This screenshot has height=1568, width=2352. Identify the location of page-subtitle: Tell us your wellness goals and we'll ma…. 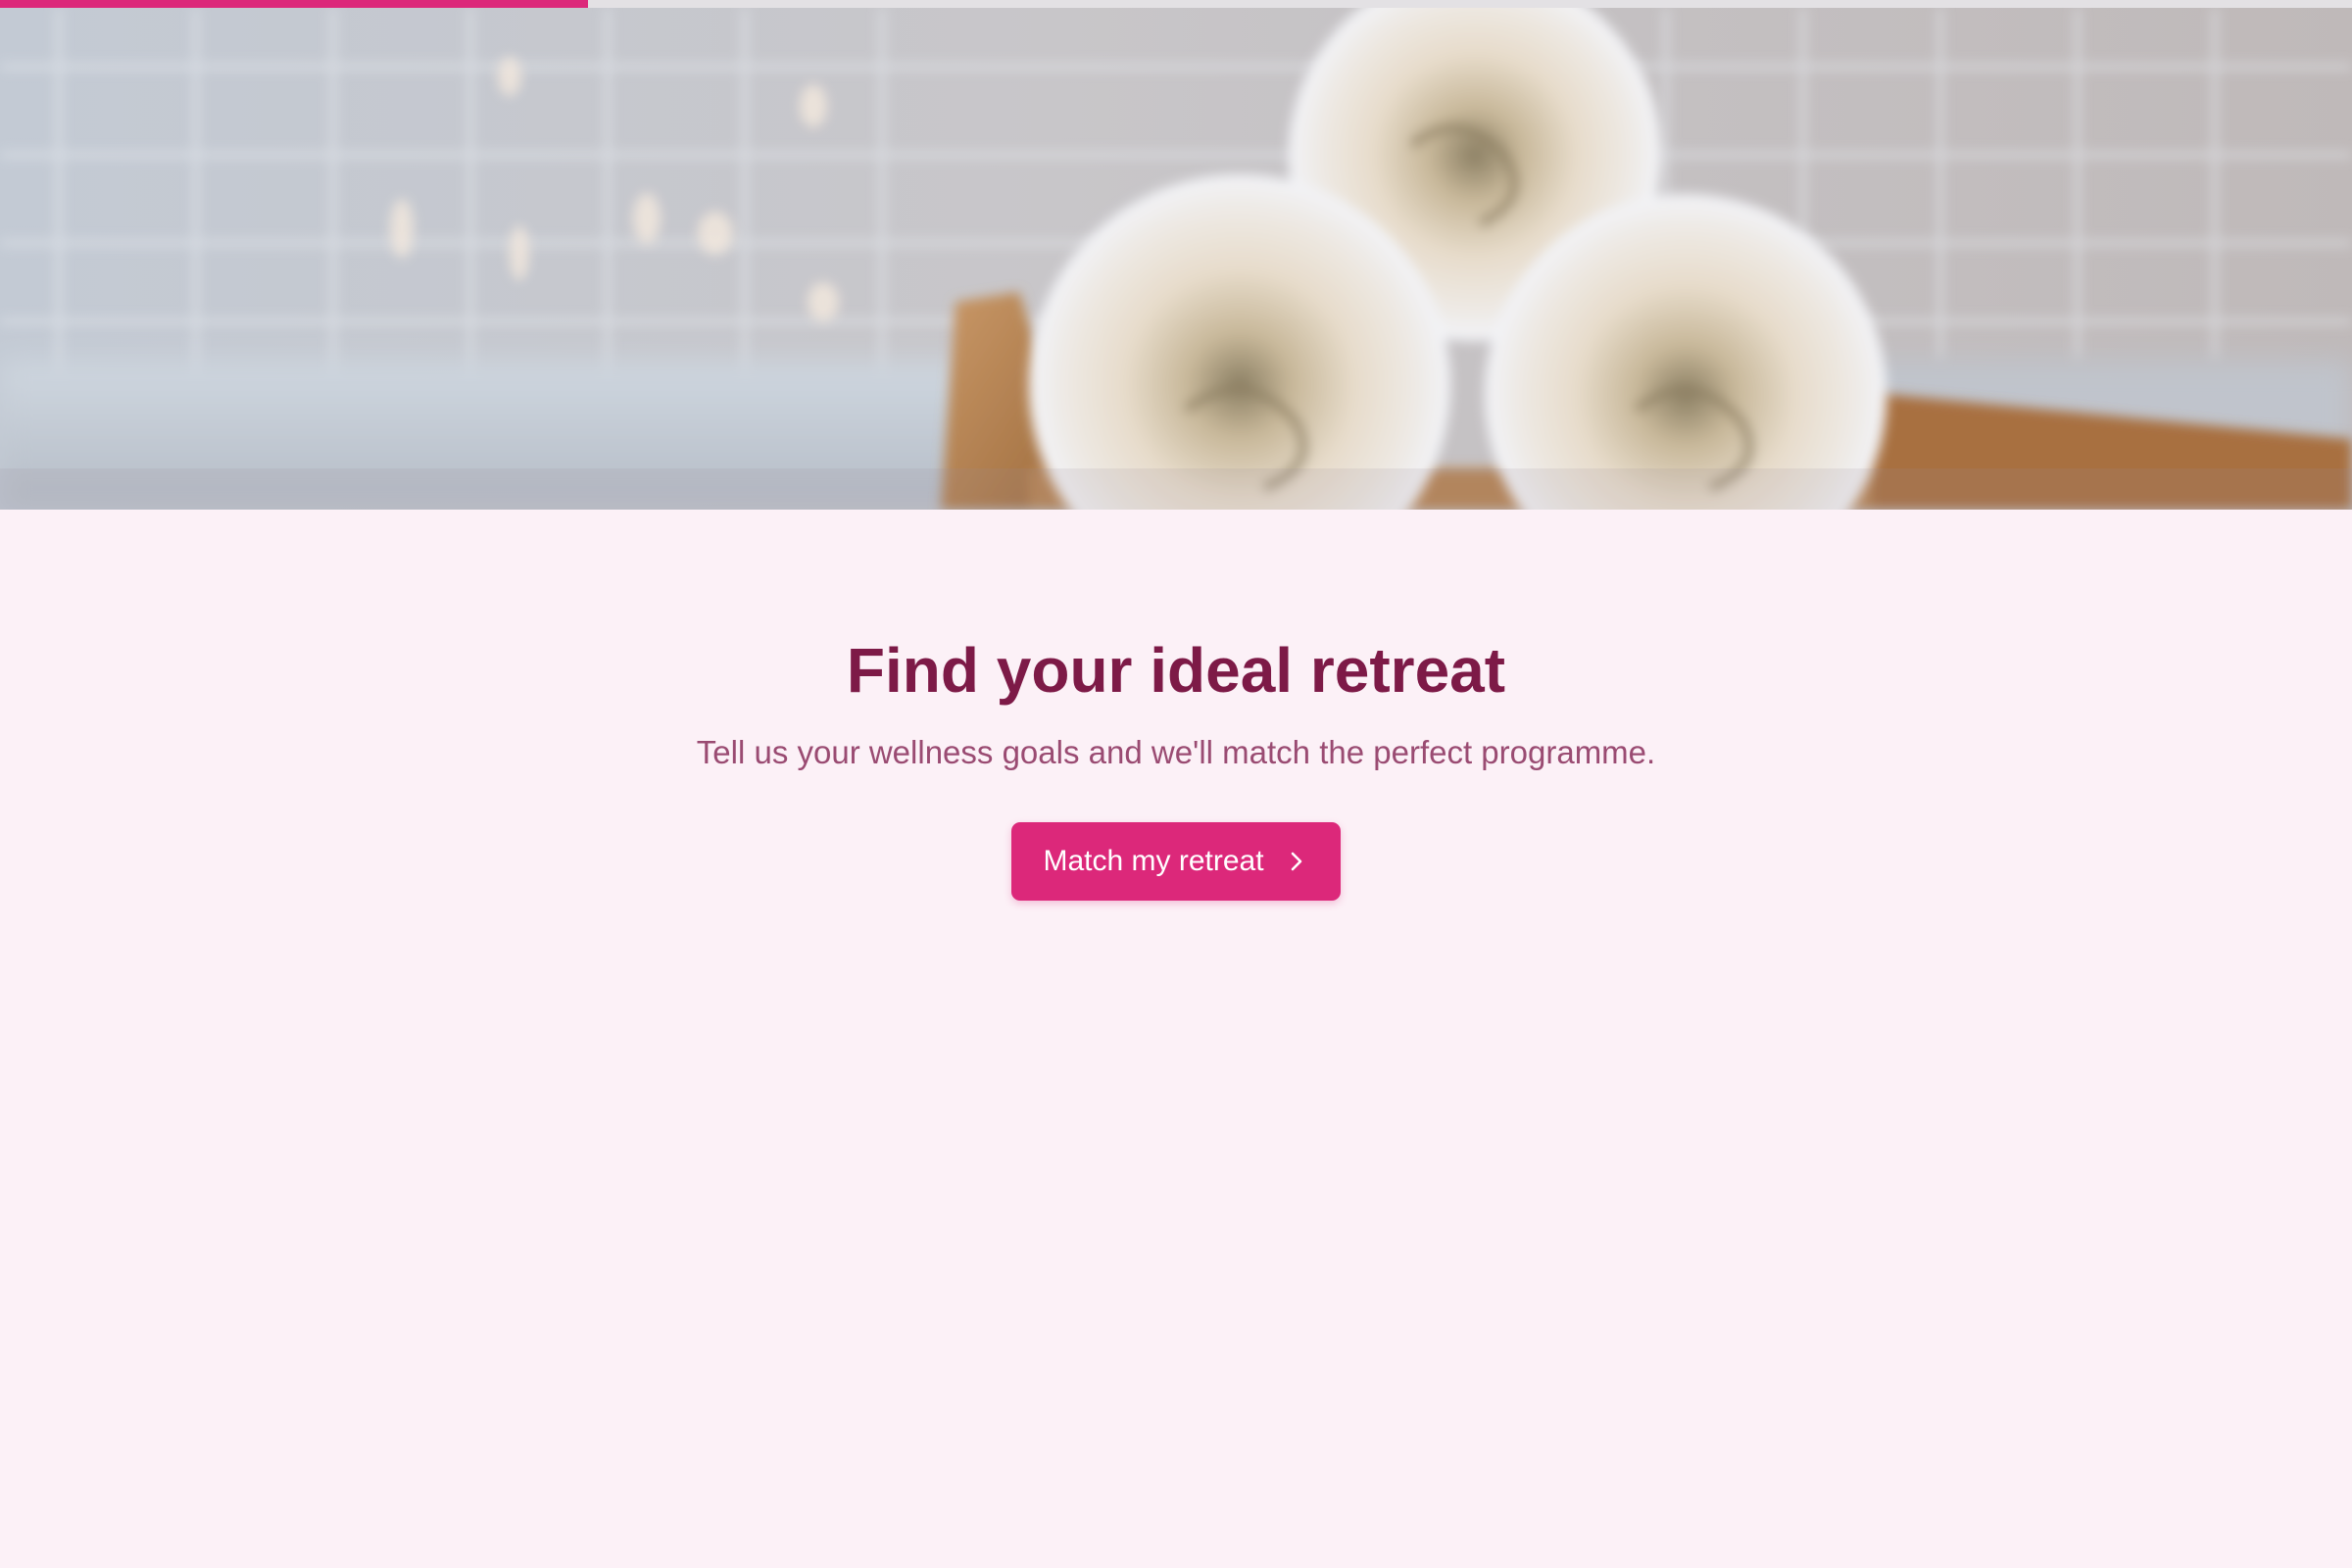
(1176, 751).